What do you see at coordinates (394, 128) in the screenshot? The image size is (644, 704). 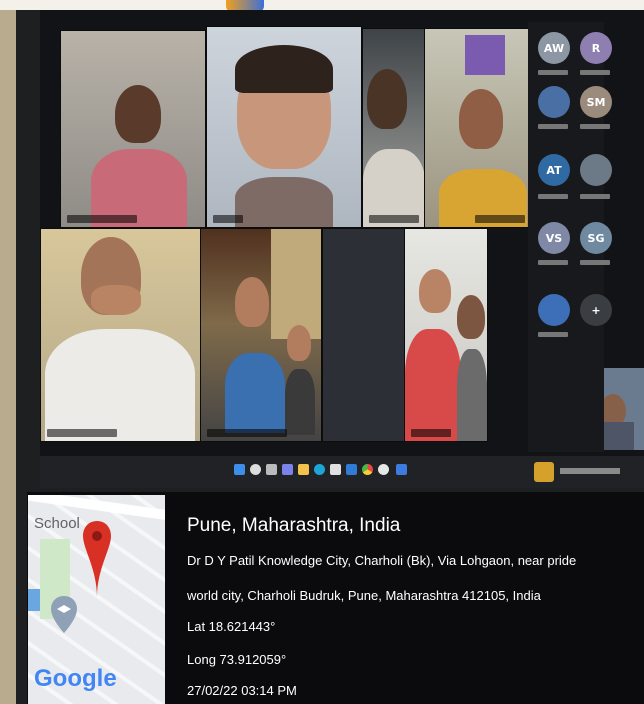 I see `video-tile-man-grey` at bounding box center [394, 128].